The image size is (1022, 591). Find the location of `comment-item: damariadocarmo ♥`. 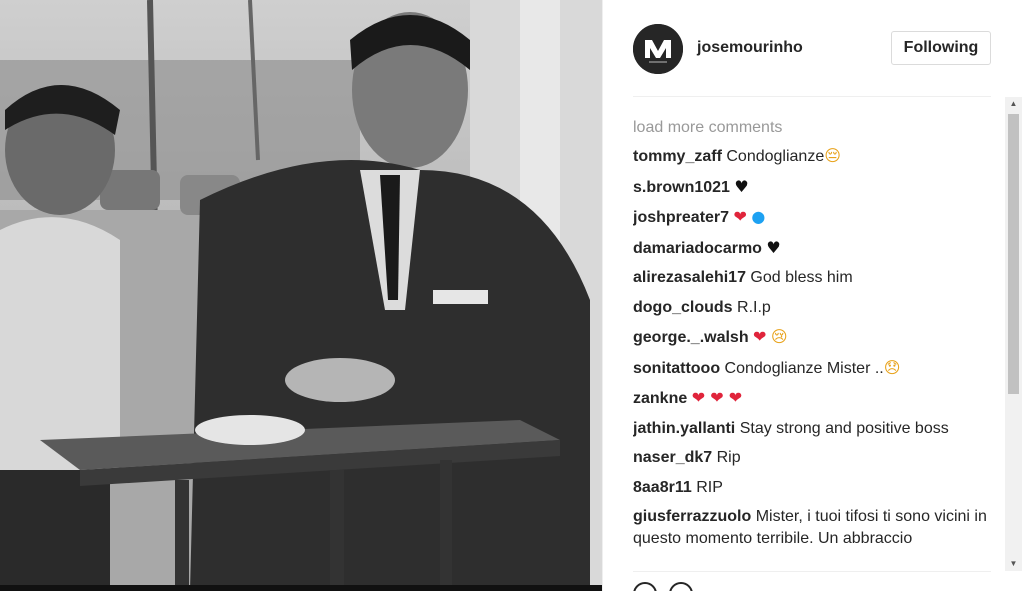

comment-item: damariadocarmo ♥ is located at coordinates (814, 248).